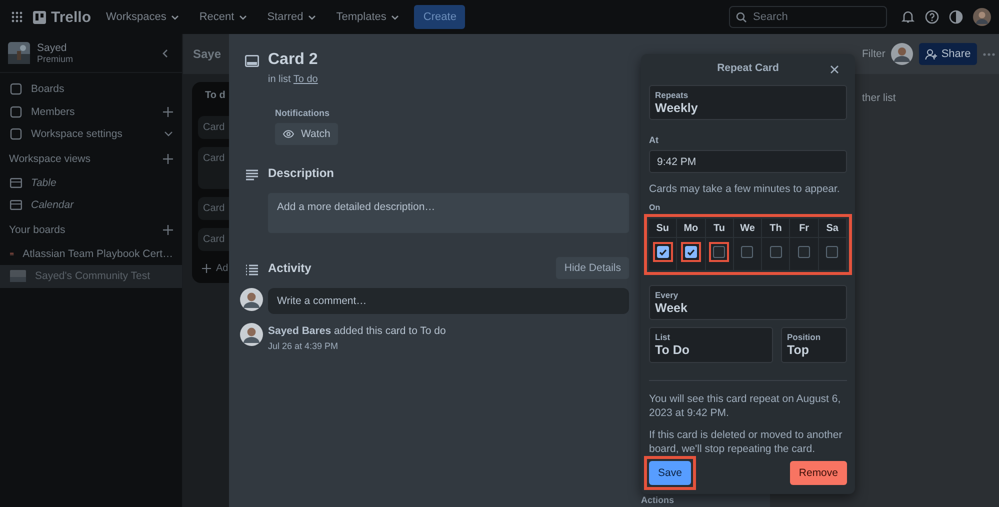 This screenshot has height=507, width=999. Describe the element at coordinates (748, 102) in the screenshot. I see `repeats-select: Repeats Weekly` at that location.